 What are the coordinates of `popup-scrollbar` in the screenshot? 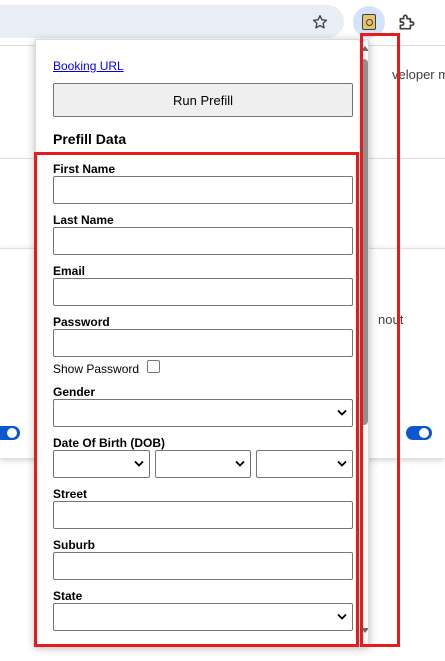 It's located at (363, 342).